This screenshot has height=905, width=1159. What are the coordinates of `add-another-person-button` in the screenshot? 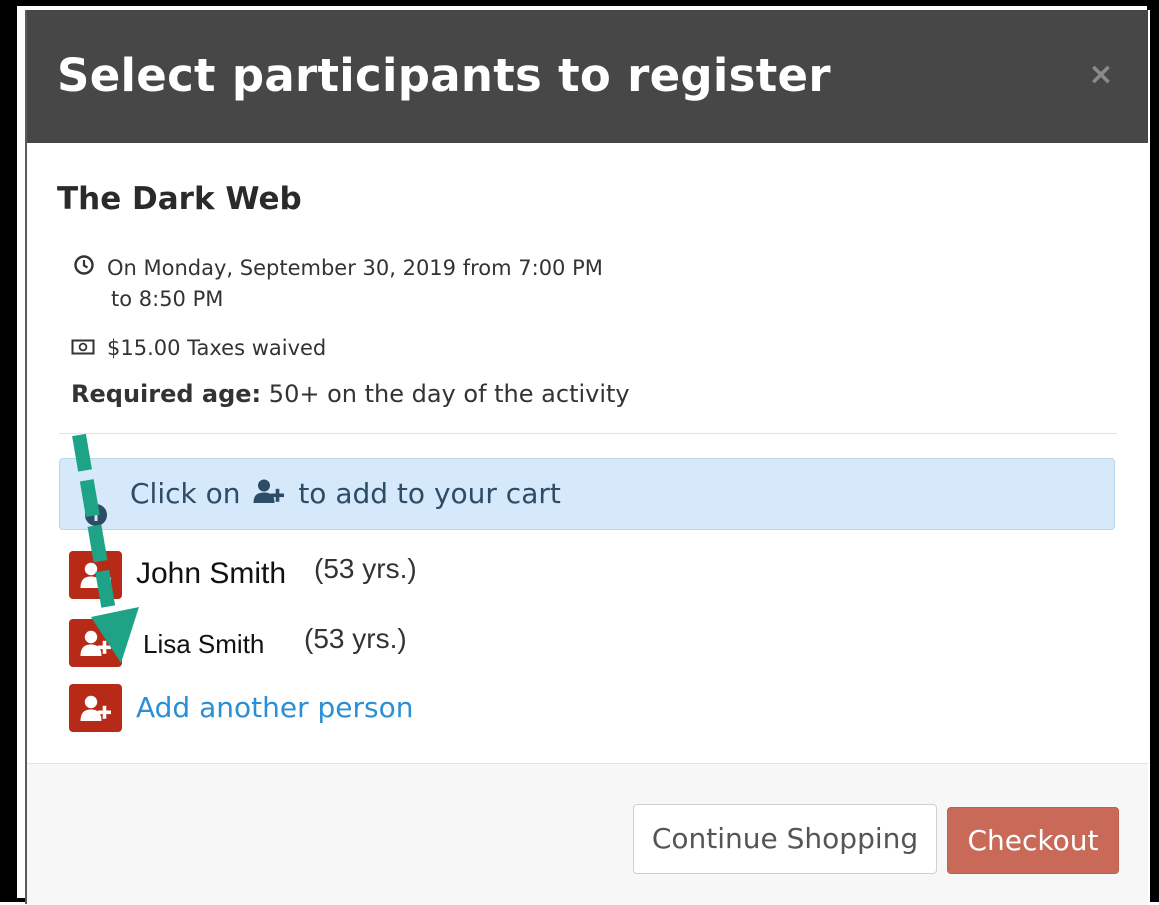 It's located at (95, 708).